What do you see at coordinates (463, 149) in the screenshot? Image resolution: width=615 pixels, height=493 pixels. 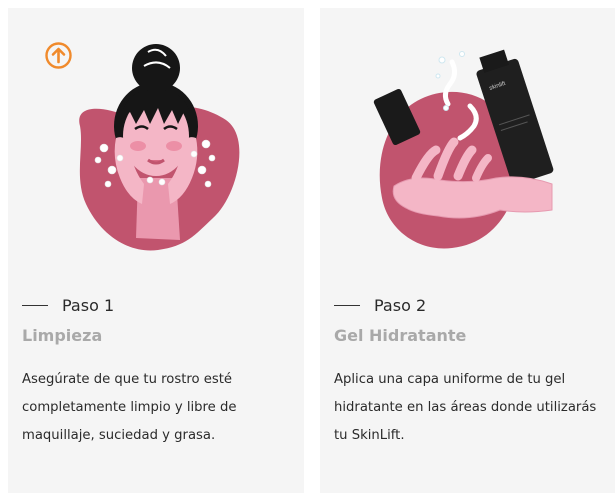 I see `hydrating-gel-illustration: skinlift` at bounding box center [463, 149].